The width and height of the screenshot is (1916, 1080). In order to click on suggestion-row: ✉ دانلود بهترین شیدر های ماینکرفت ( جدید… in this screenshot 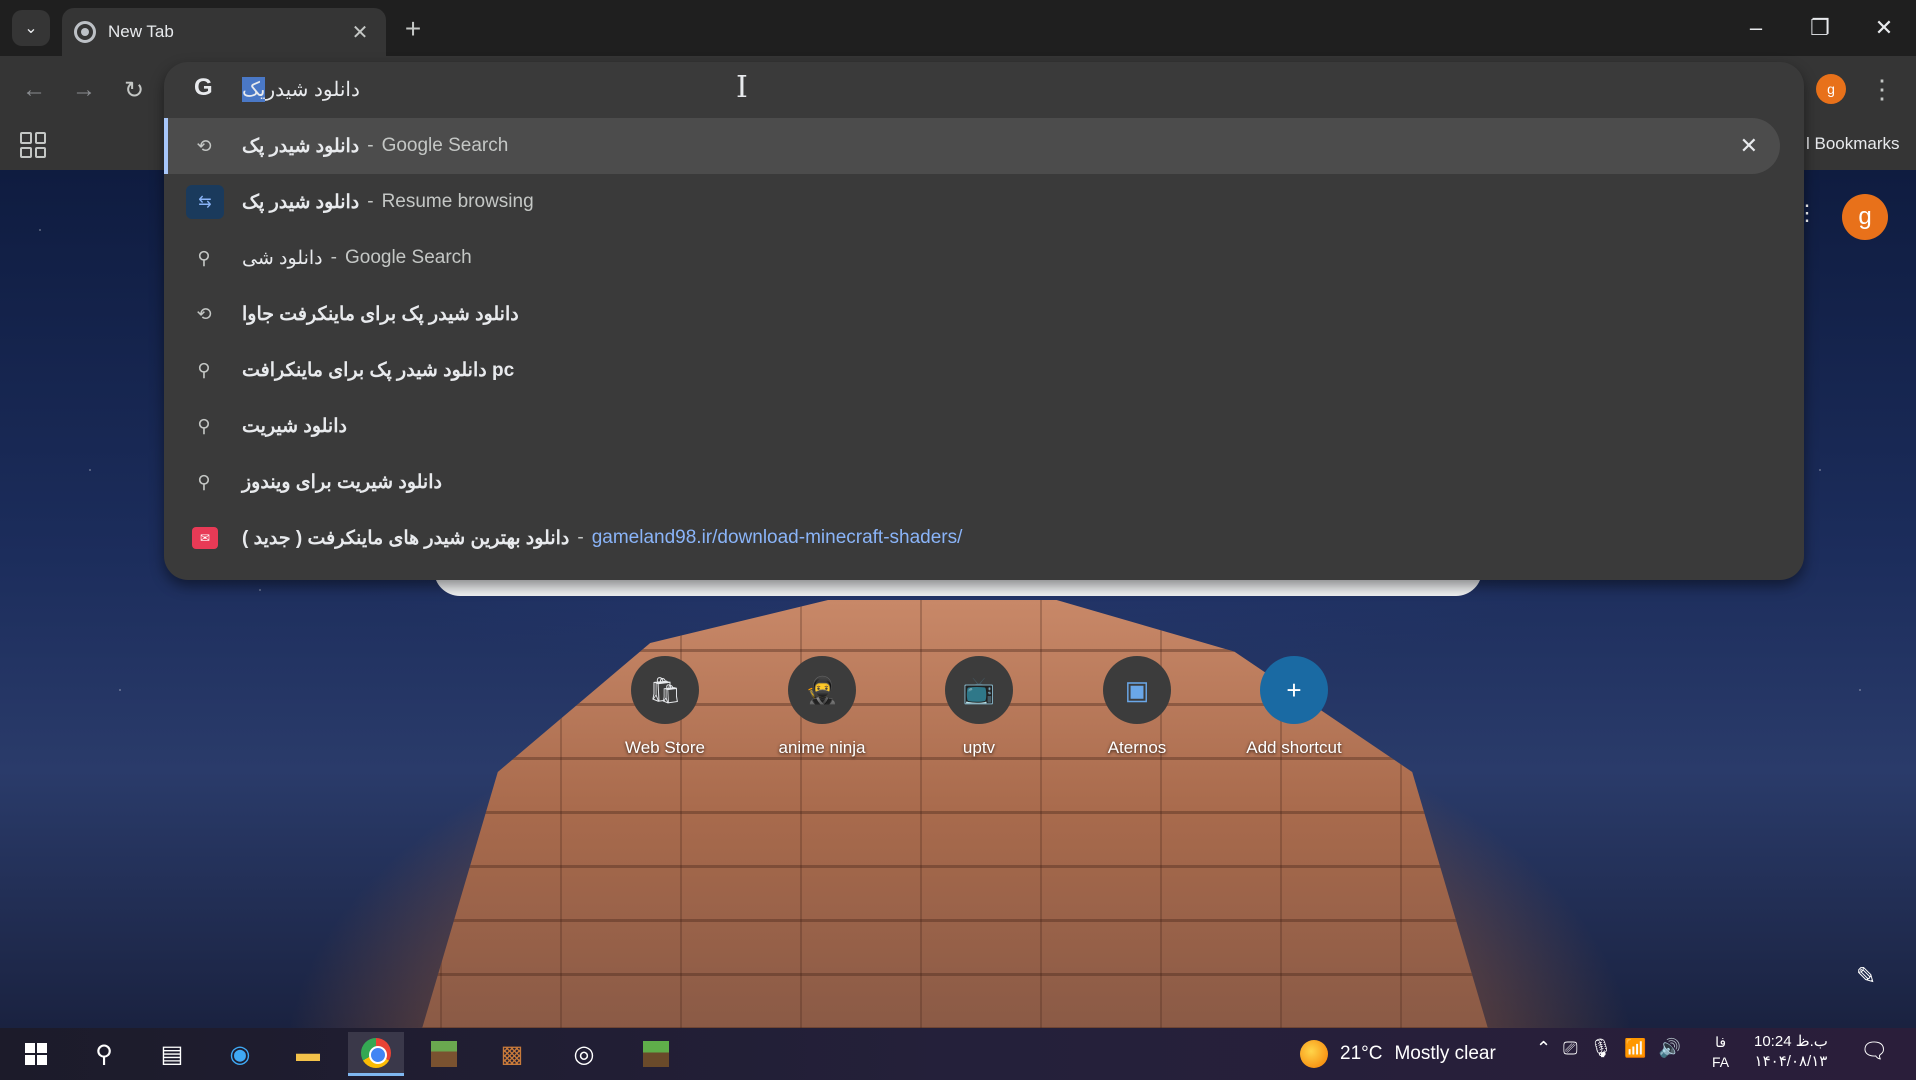, I will do `click(984, 538)`.